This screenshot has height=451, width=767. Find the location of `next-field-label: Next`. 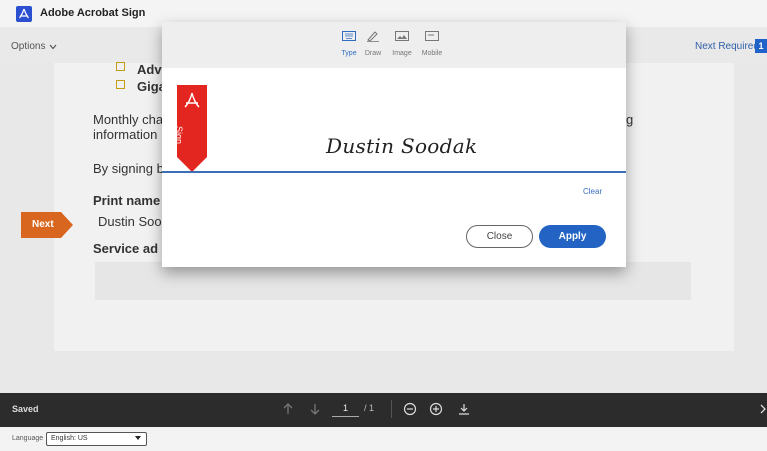

next-field-label: Next is located at coordinates (43, 224).